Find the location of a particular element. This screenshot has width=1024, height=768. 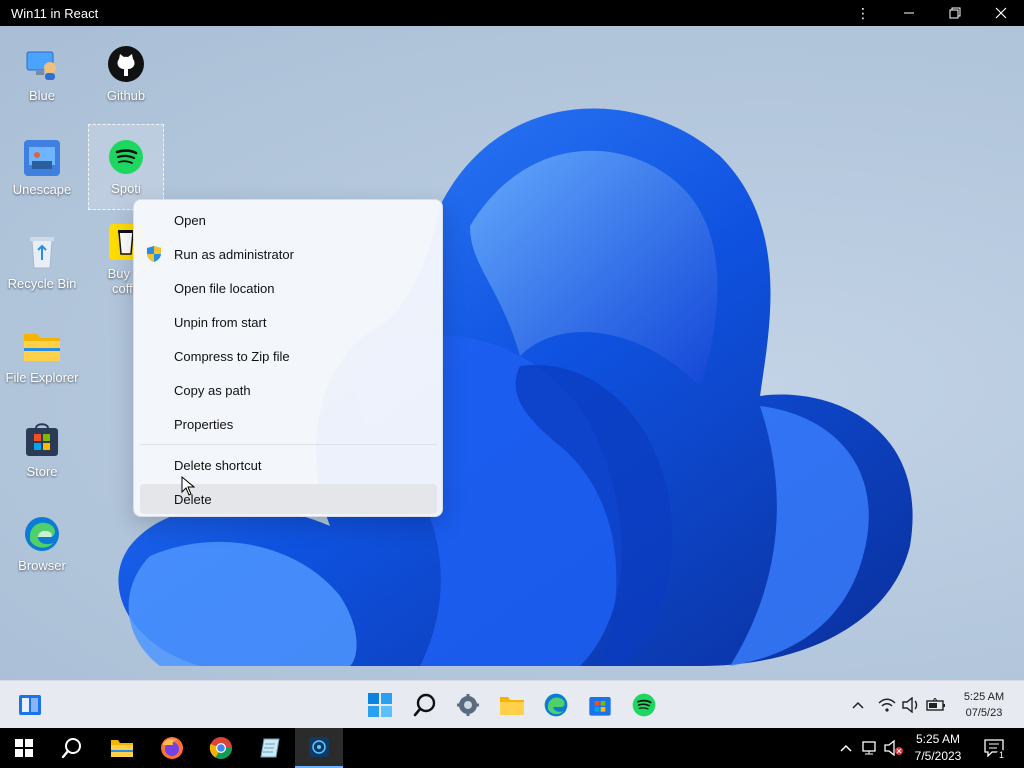

desktop-icon-browser: Browser is located at coordinates (42, 543).